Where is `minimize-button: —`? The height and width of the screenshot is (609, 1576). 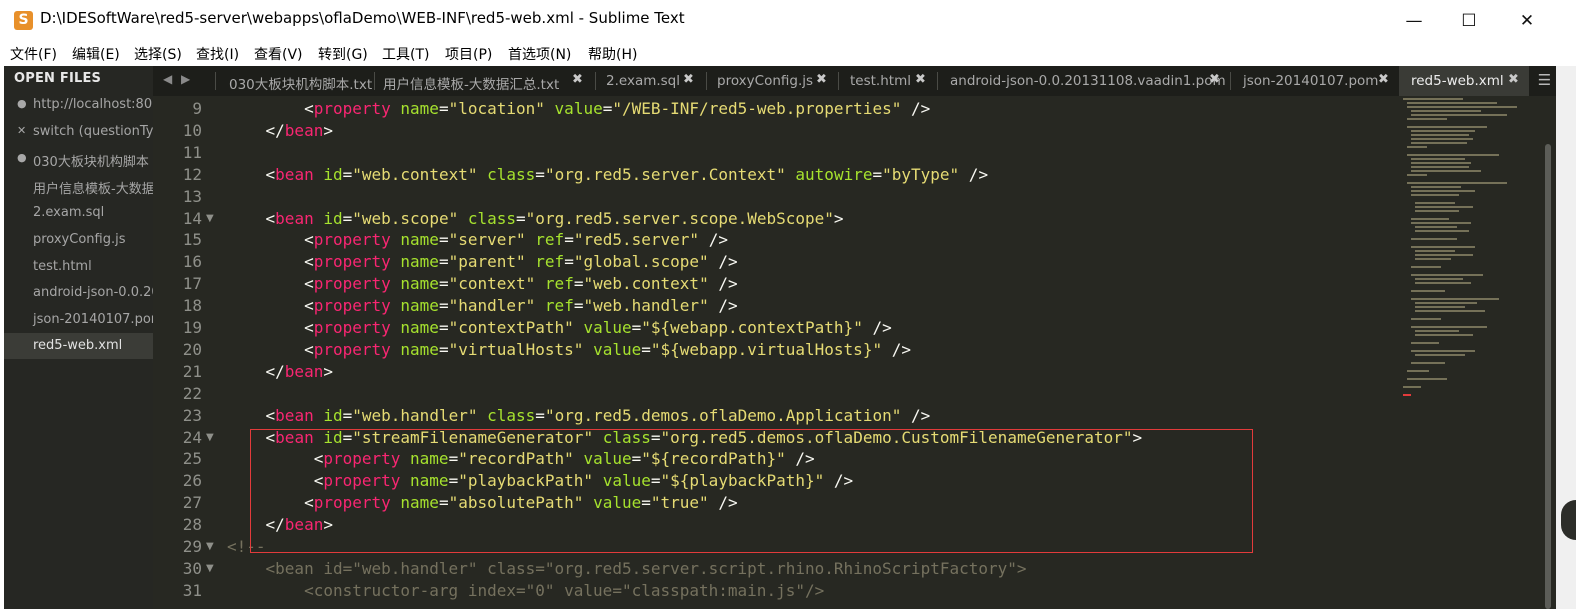
minimize-button: — is located at coordinates (1414, 21).